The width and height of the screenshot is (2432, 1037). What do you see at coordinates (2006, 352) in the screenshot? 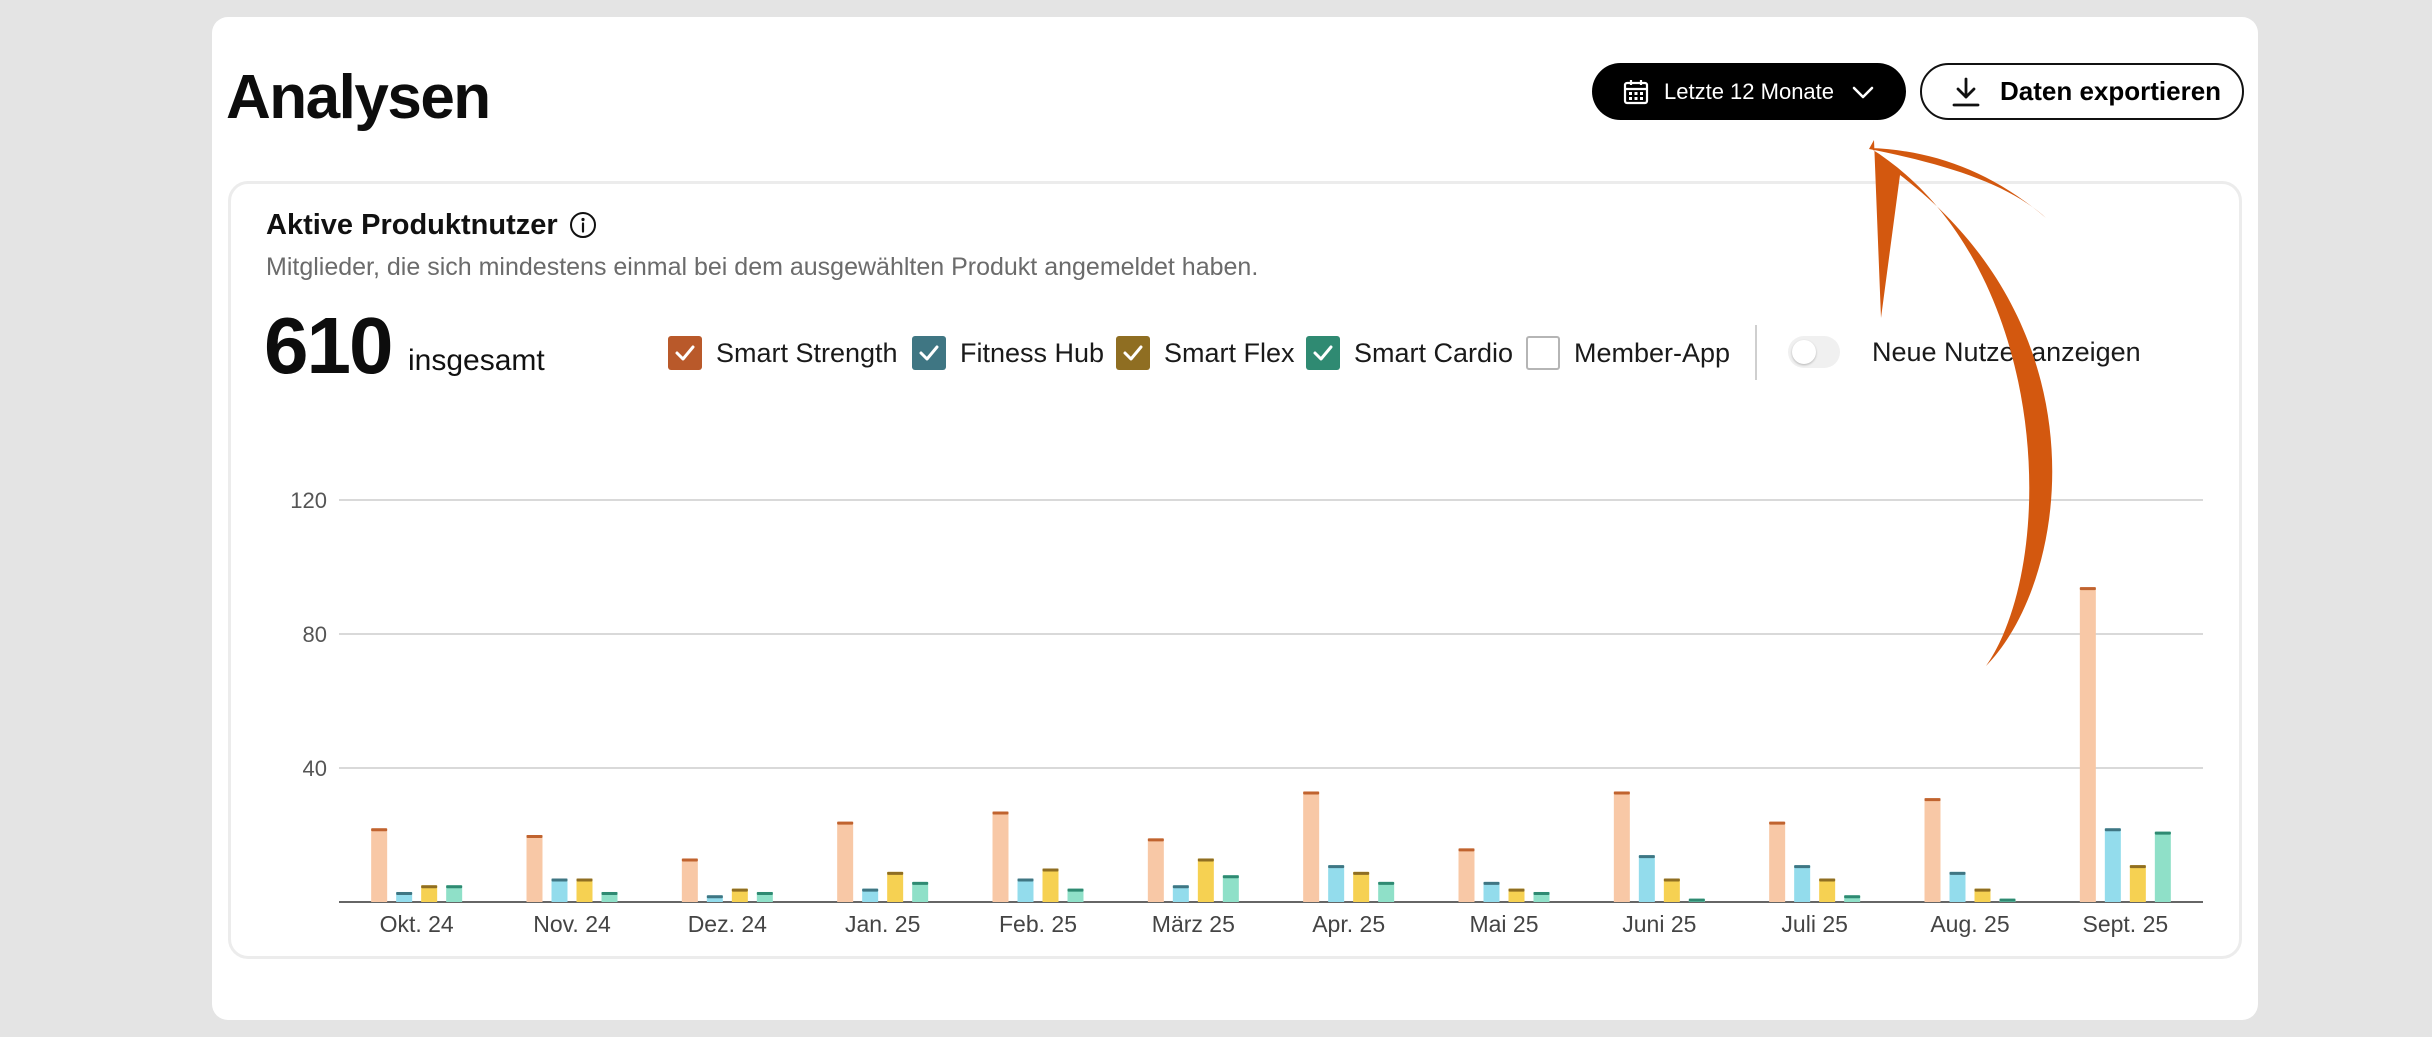
I see `toggle-label: Neue Nutzer anzeigen` at bounding box center [2006, 352].